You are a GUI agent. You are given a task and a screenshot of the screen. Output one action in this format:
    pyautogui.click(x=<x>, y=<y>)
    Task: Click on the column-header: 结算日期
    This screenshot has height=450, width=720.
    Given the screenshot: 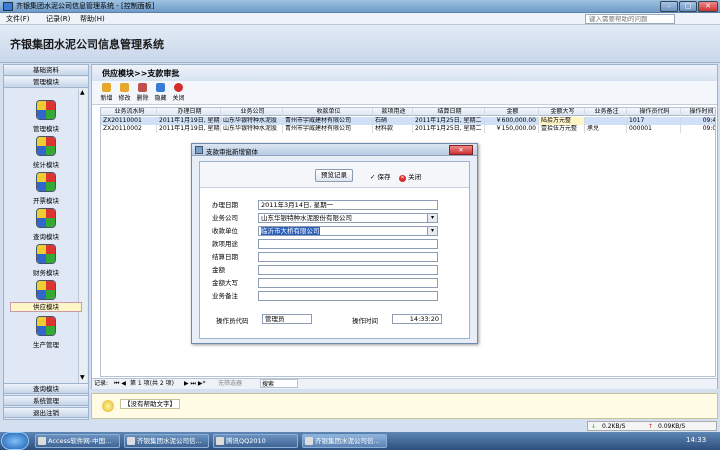 What is the action you would take?
    pyautogui.click(x=449, y=112)
    